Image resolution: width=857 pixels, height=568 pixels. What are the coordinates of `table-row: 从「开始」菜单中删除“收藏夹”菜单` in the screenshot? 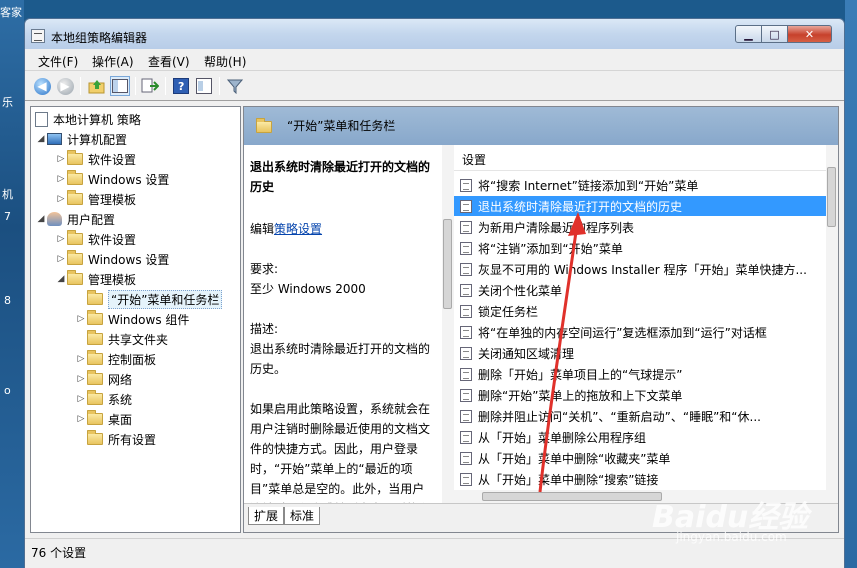 It's located at (640, 458).